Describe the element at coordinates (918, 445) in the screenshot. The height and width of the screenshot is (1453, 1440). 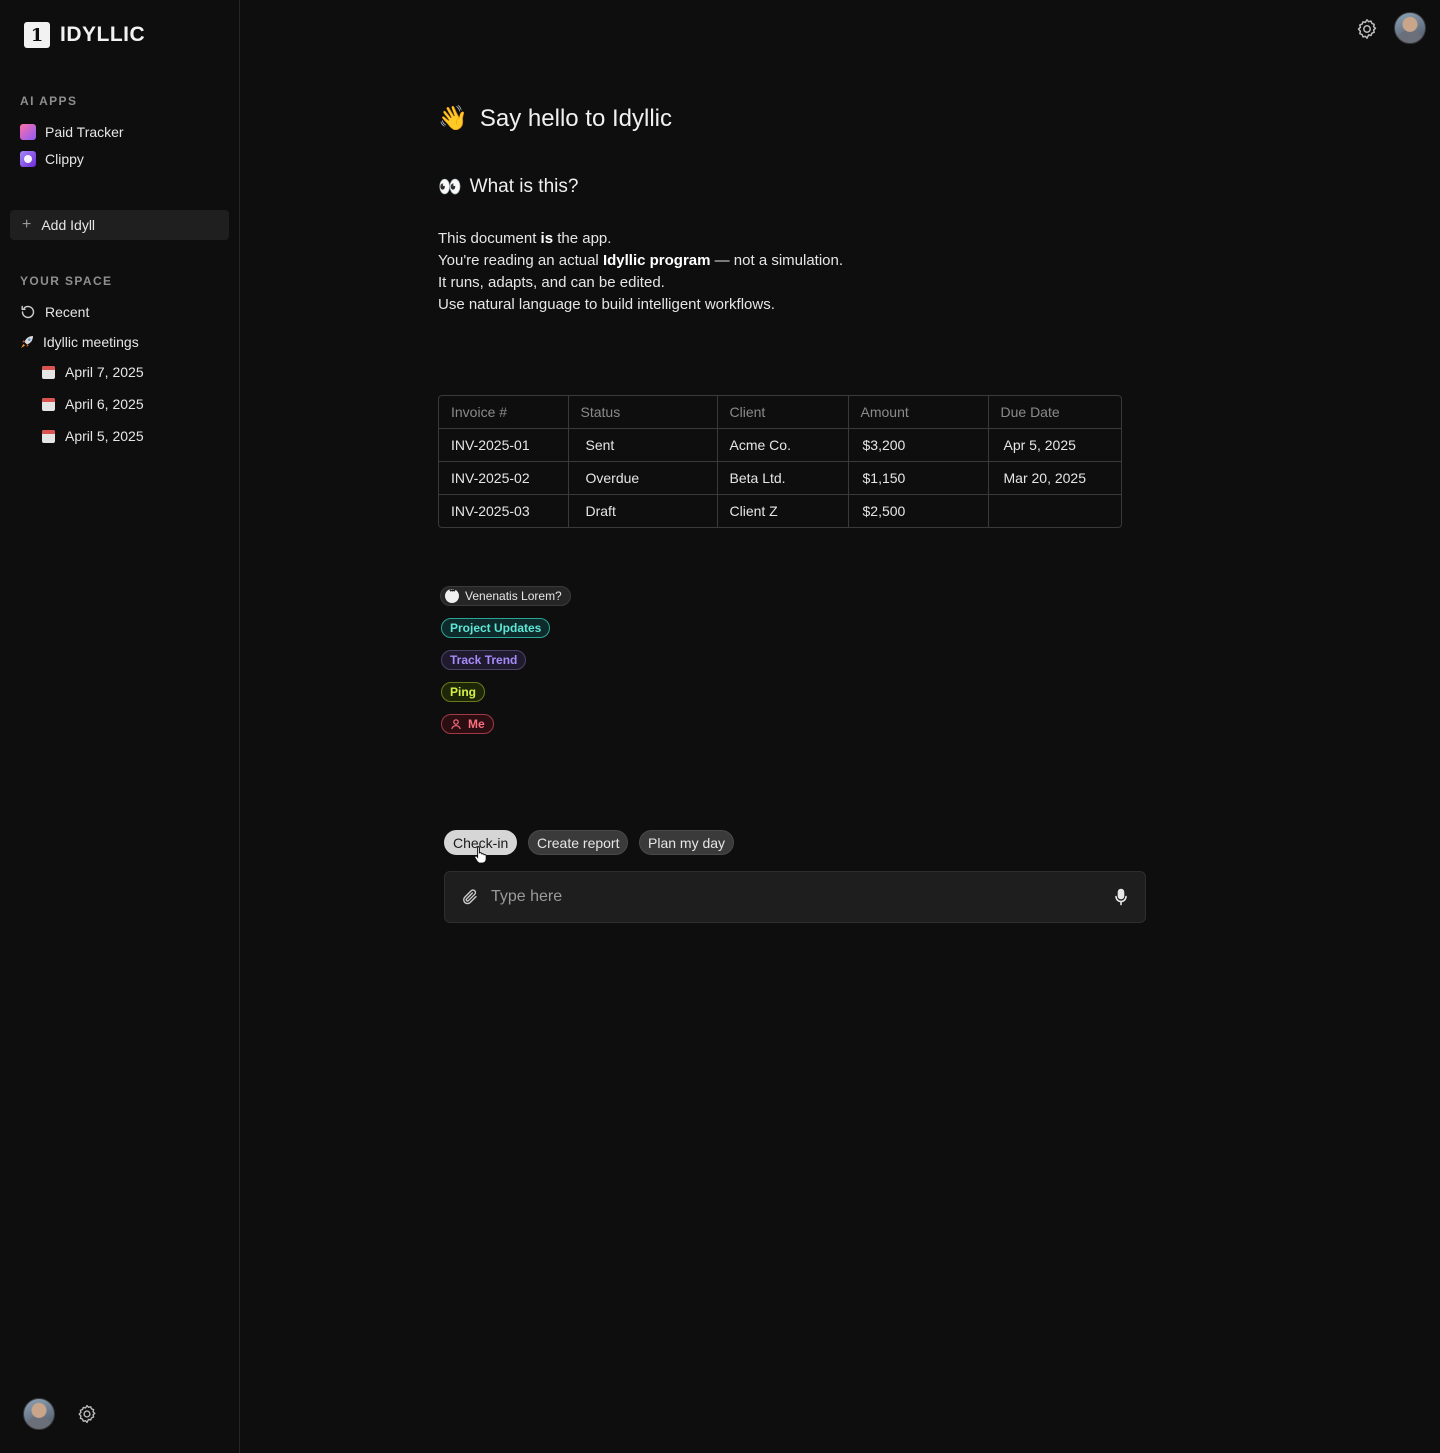
I see `table-cell: $3,200` at that location.